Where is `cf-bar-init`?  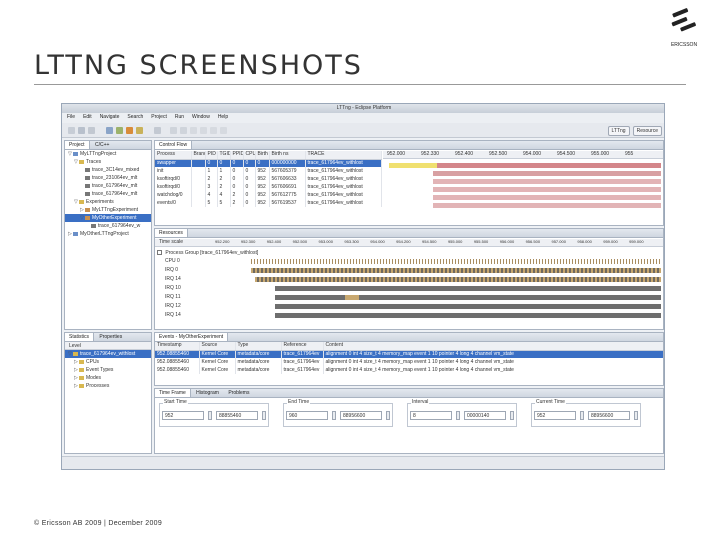
cf-bar-init is located at coordinates (547, 173).